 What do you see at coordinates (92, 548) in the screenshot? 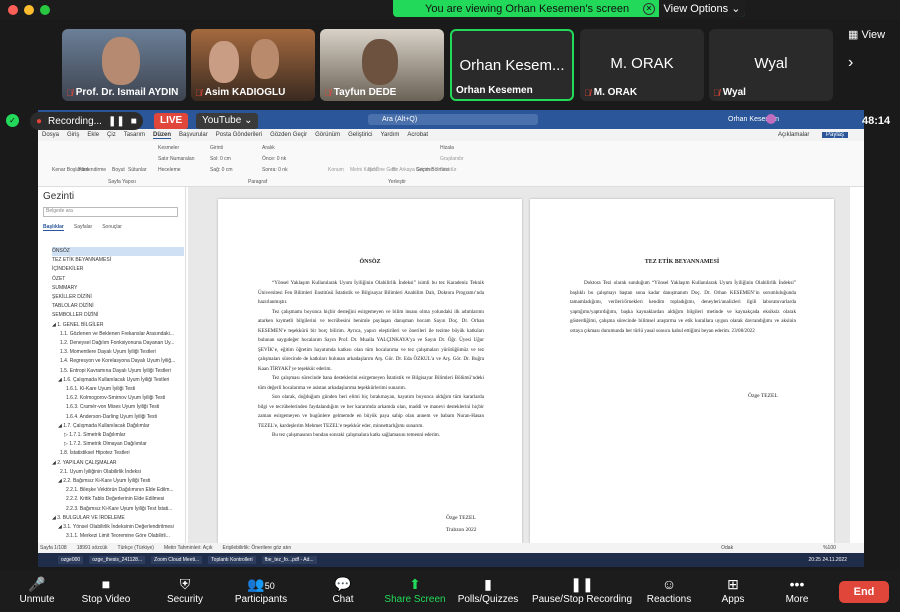
I see `word-count: 18991 sözcük` at bounding box center [92, 548].